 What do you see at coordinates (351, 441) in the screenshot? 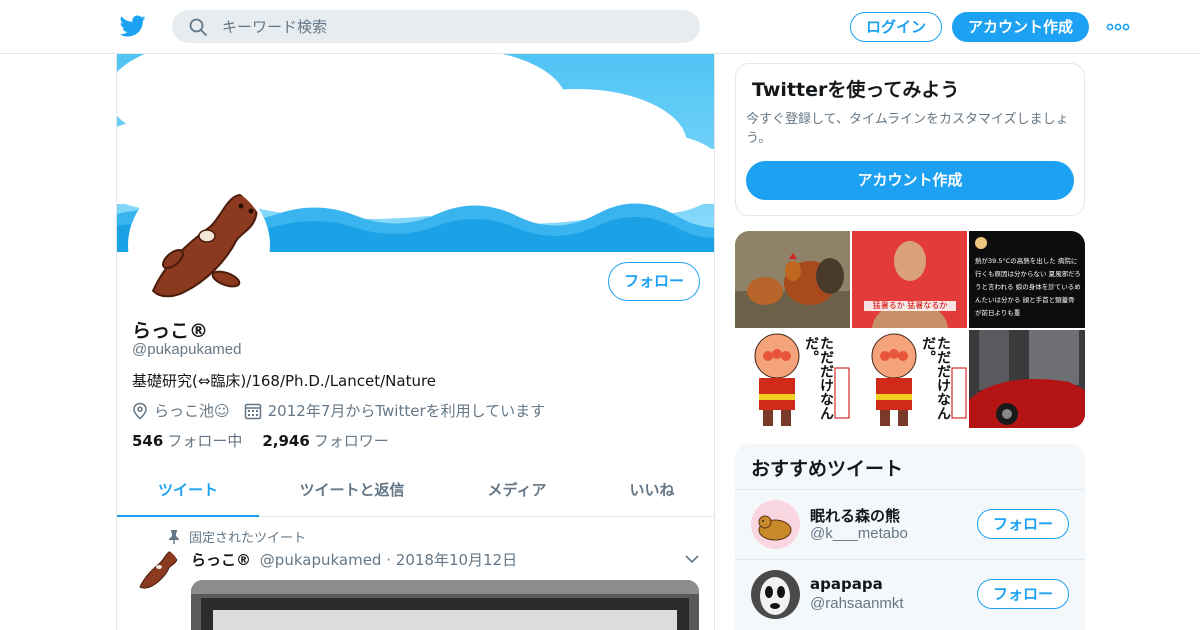
I see `followers-label: フォロワー` at bounding box center [351, 441].